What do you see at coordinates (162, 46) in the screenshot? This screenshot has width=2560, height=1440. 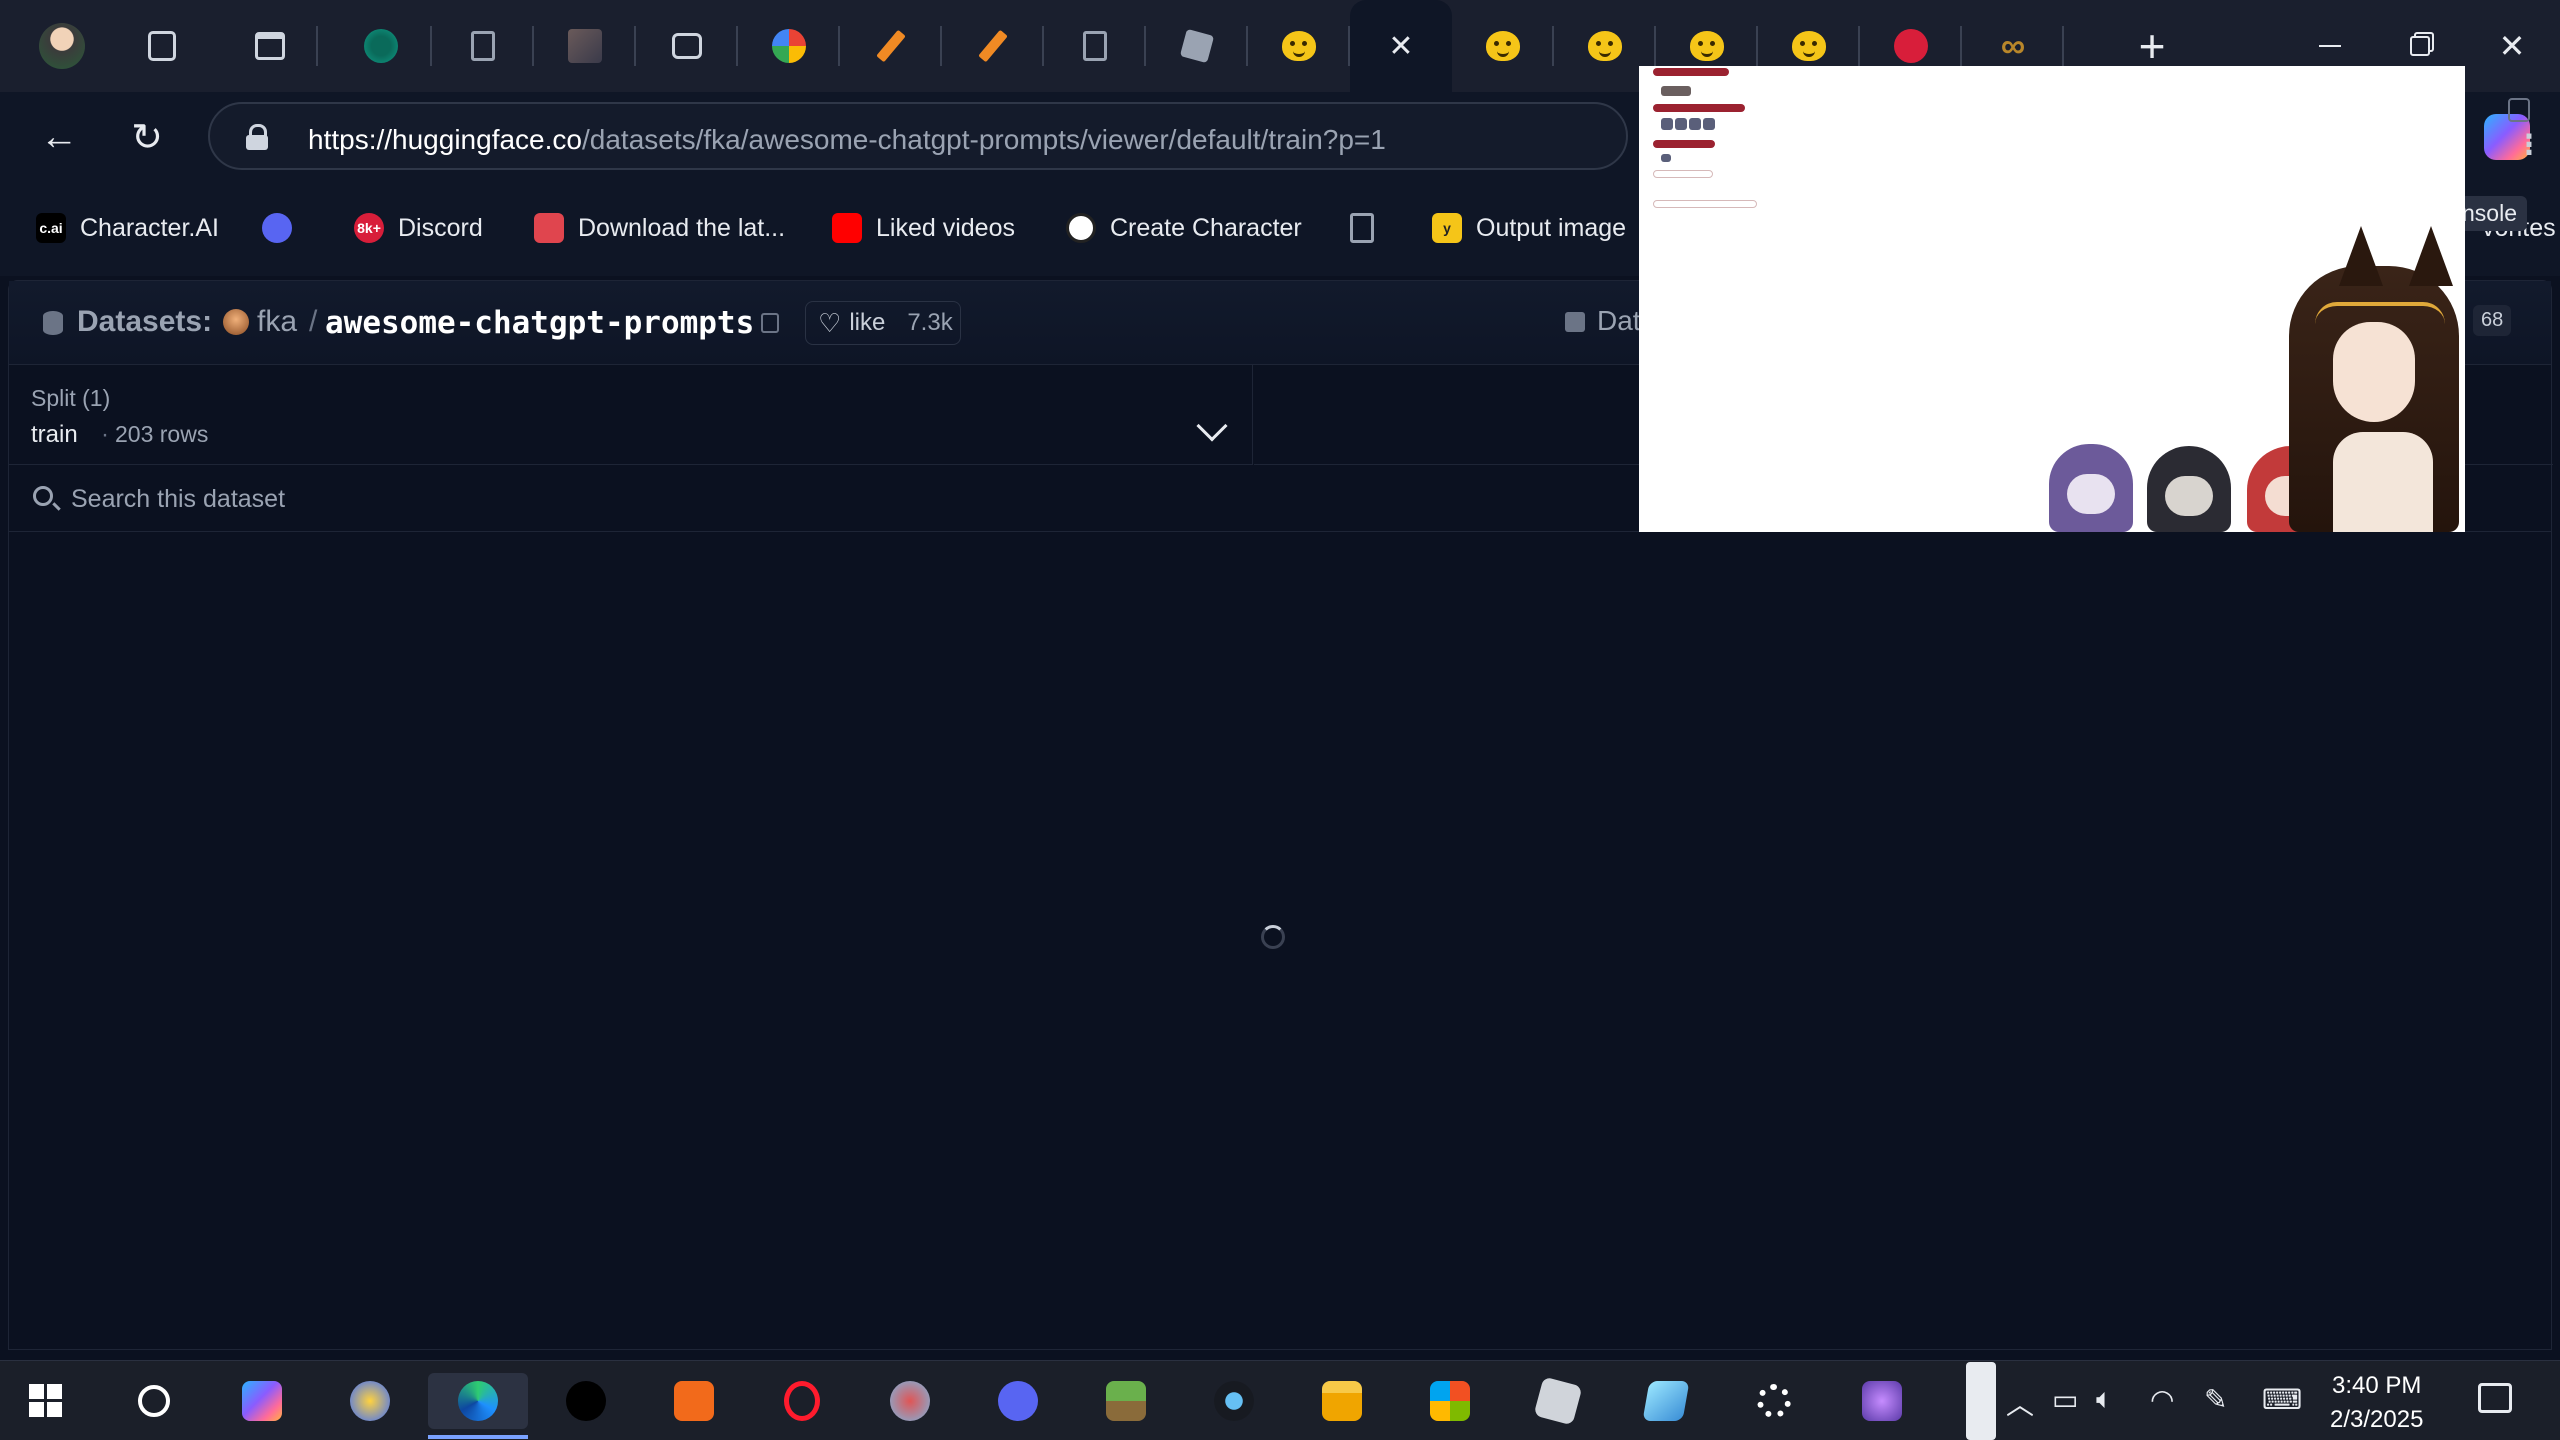 I see `workspaces-button` at bounding box center [162, 46].